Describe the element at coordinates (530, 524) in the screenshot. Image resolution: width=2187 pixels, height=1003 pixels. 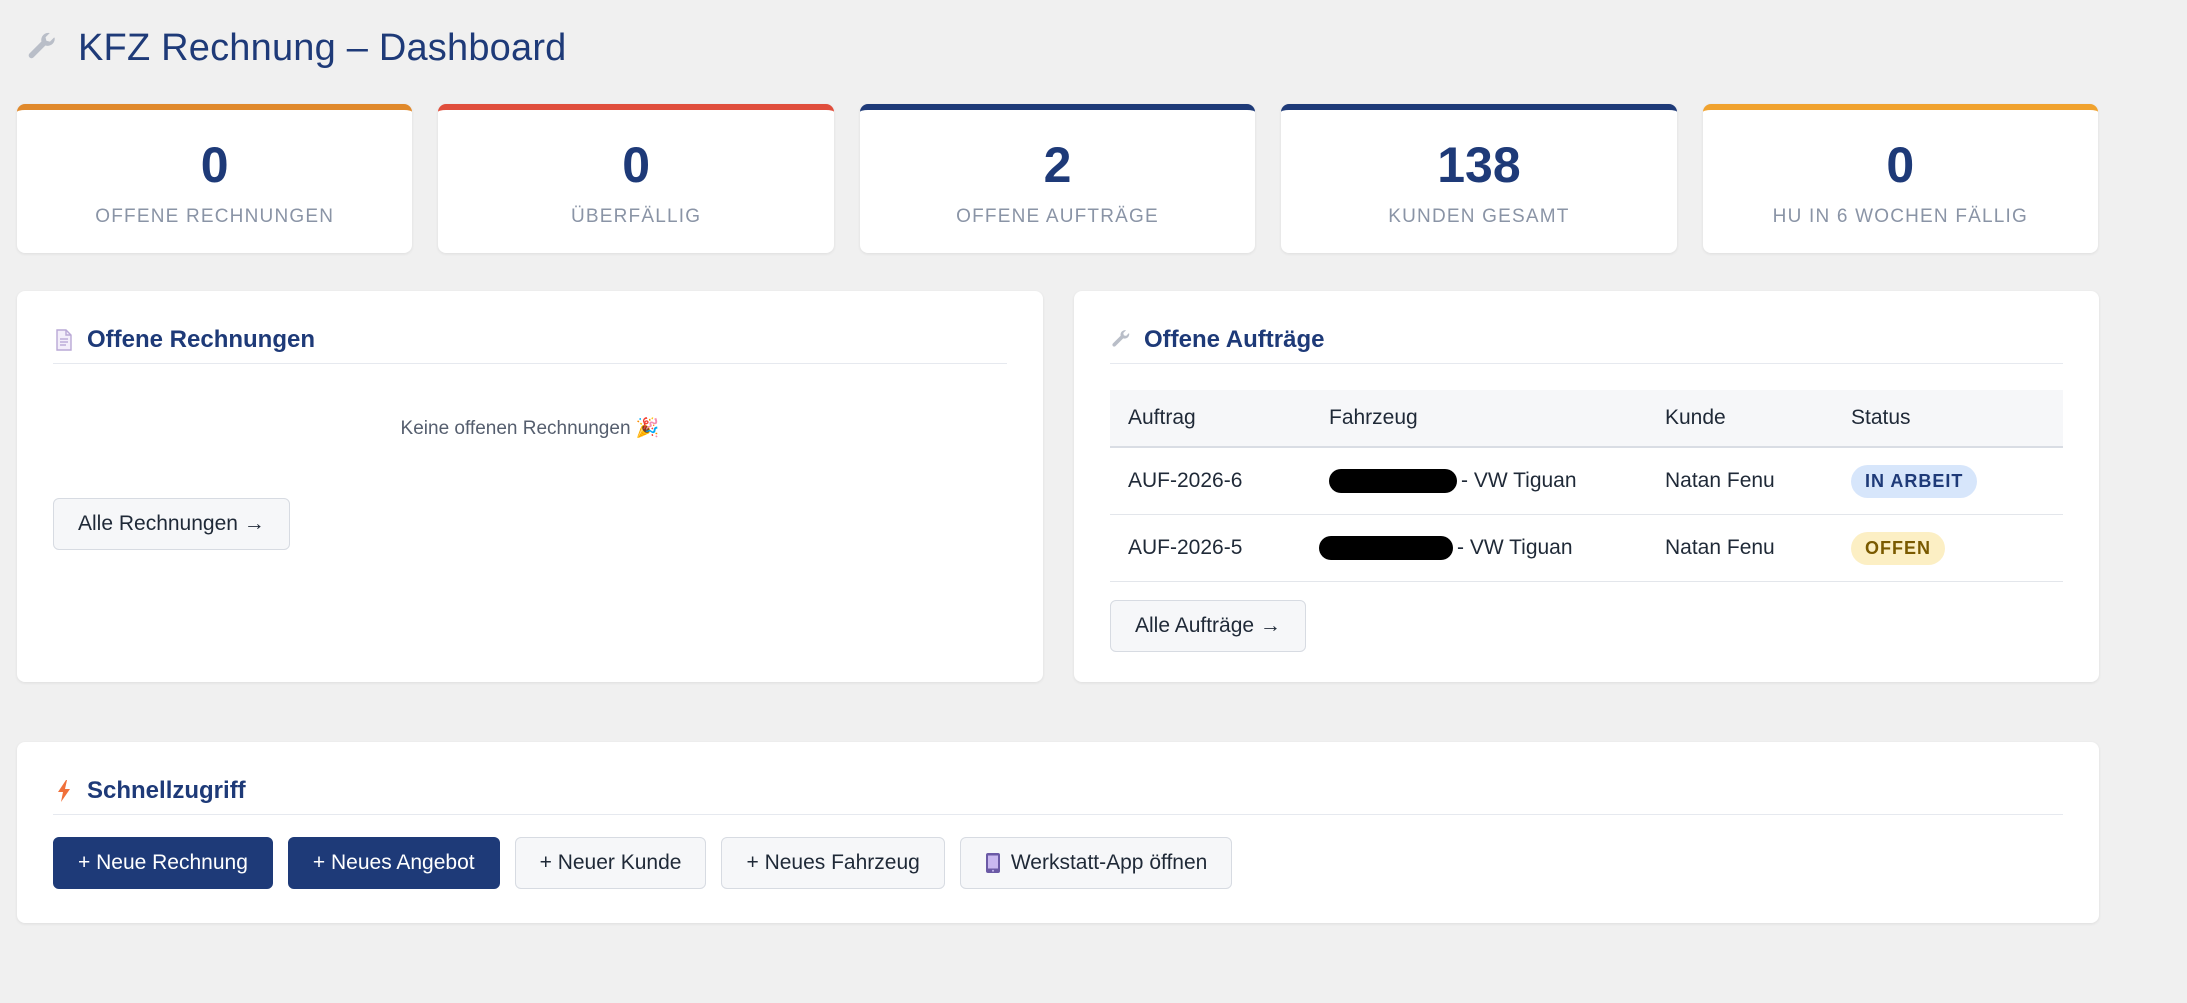
I see `button-row: Alle Rechnungen →` at that location.